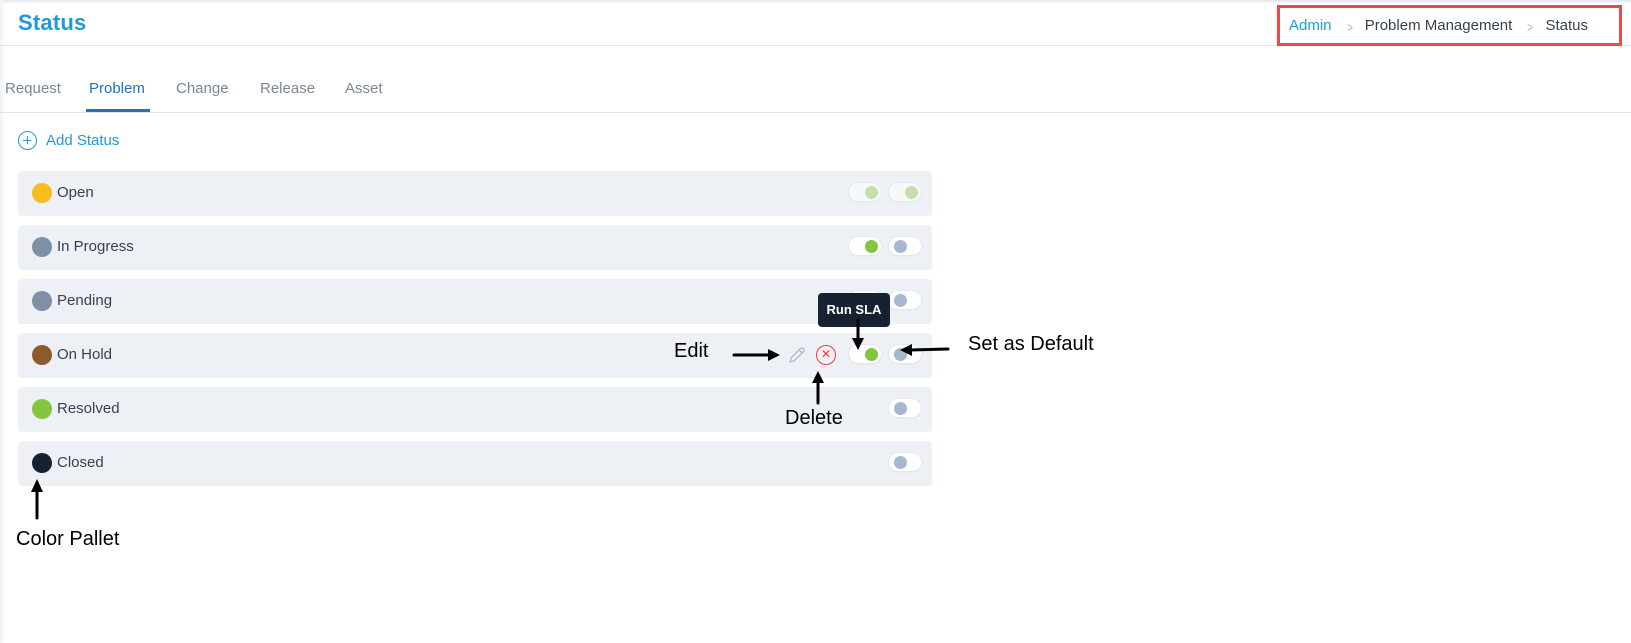  I want to click on status-name: In Progress, so click(95, 246).